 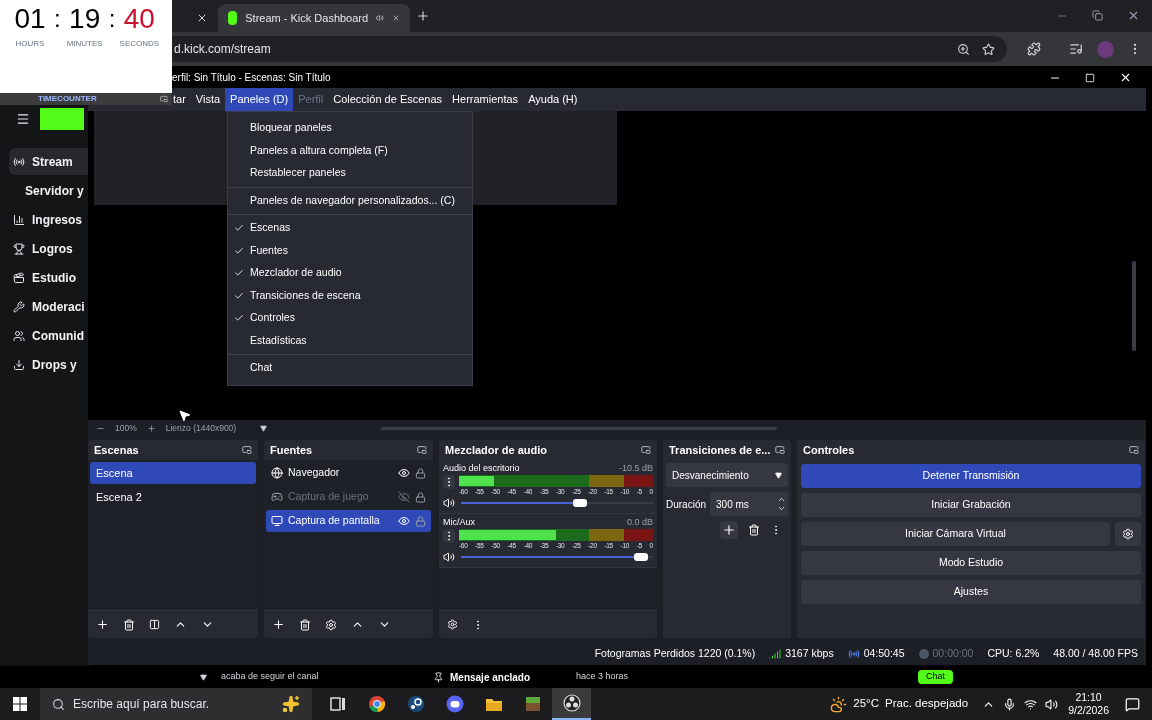 I want to click on menu-option: Controles, so click(x=350, y=318).